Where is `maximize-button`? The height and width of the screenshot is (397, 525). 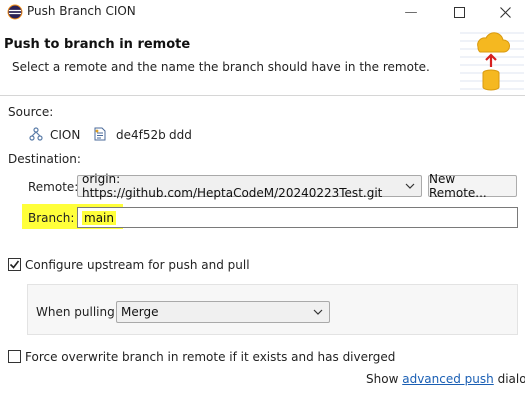 maximize-button is located at coordinates (459, 12).